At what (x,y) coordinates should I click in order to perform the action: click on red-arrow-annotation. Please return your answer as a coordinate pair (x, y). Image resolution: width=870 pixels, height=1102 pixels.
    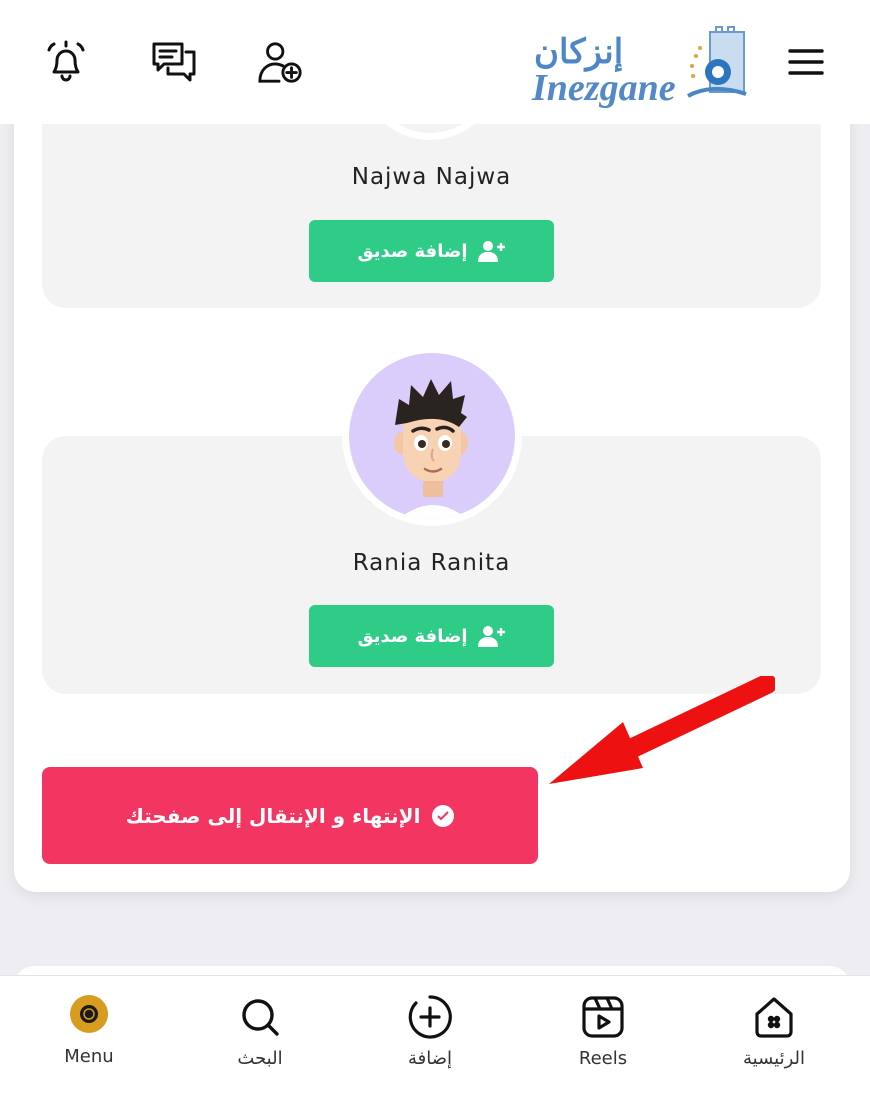
    Looking at the image, I should click on (662, 730).